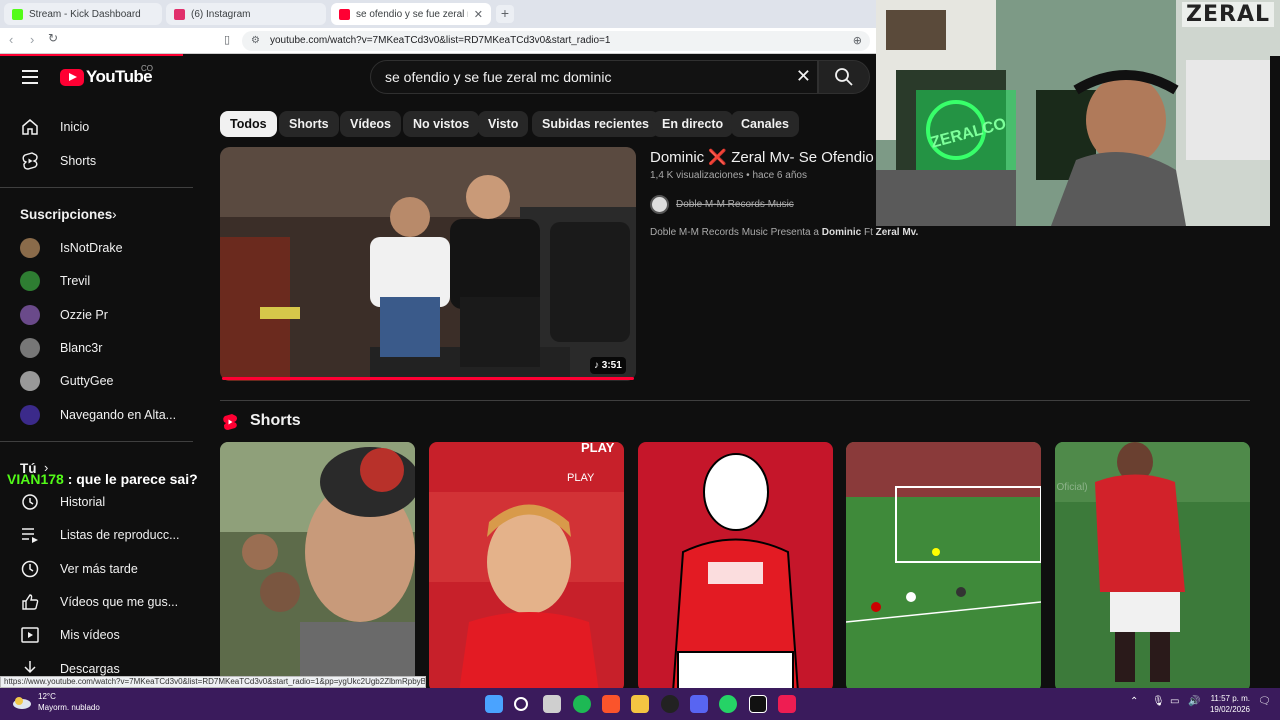 The height and width of the screenshot is (720, 1280). Describe the element at coordinates (275, 420) in the screenshot. I see `shorts-section-title: Shorts` at that location.